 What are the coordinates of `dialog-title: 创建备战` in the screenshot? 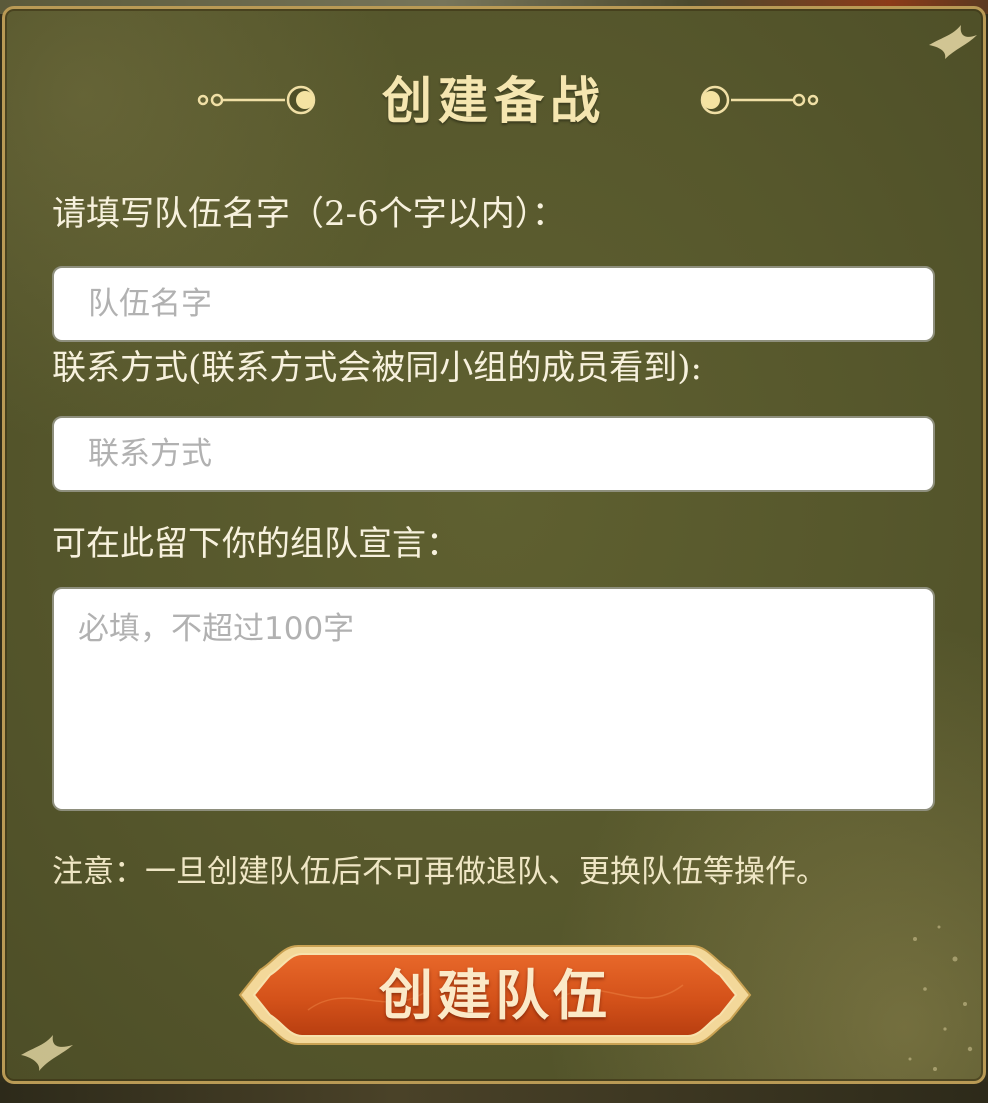 It's located at (494, 100).